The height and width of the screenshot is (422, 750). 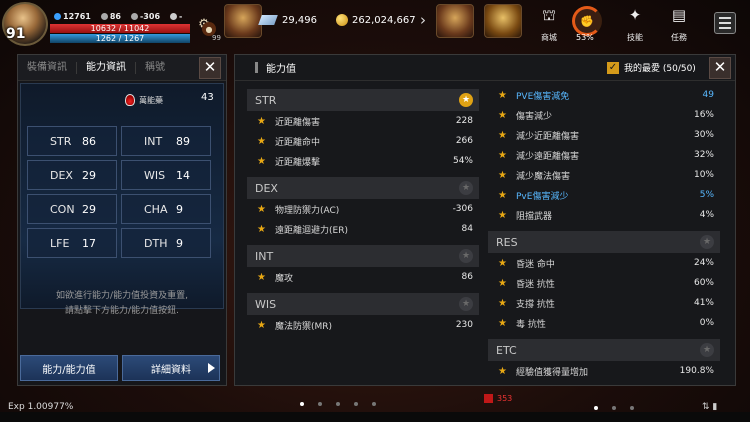 What do you see at coordinates (363, 141) in the screenshot?
I see `stat-row: ★ 近距離命中 266` at bounding box center [363, 141].